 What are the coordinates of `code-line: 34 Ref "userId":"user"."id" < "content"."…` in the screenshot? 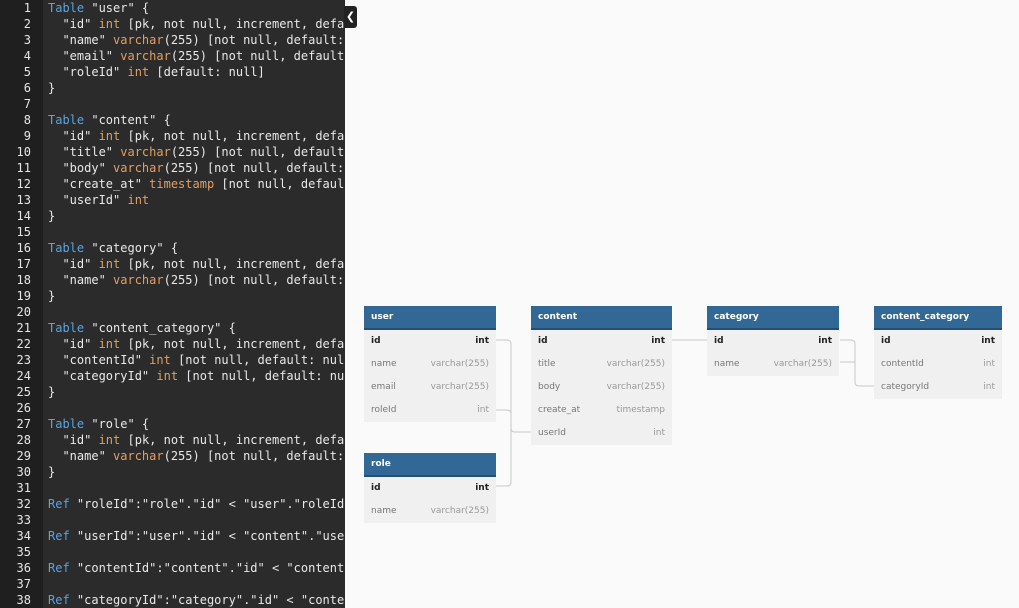 It's located at (172, 536).